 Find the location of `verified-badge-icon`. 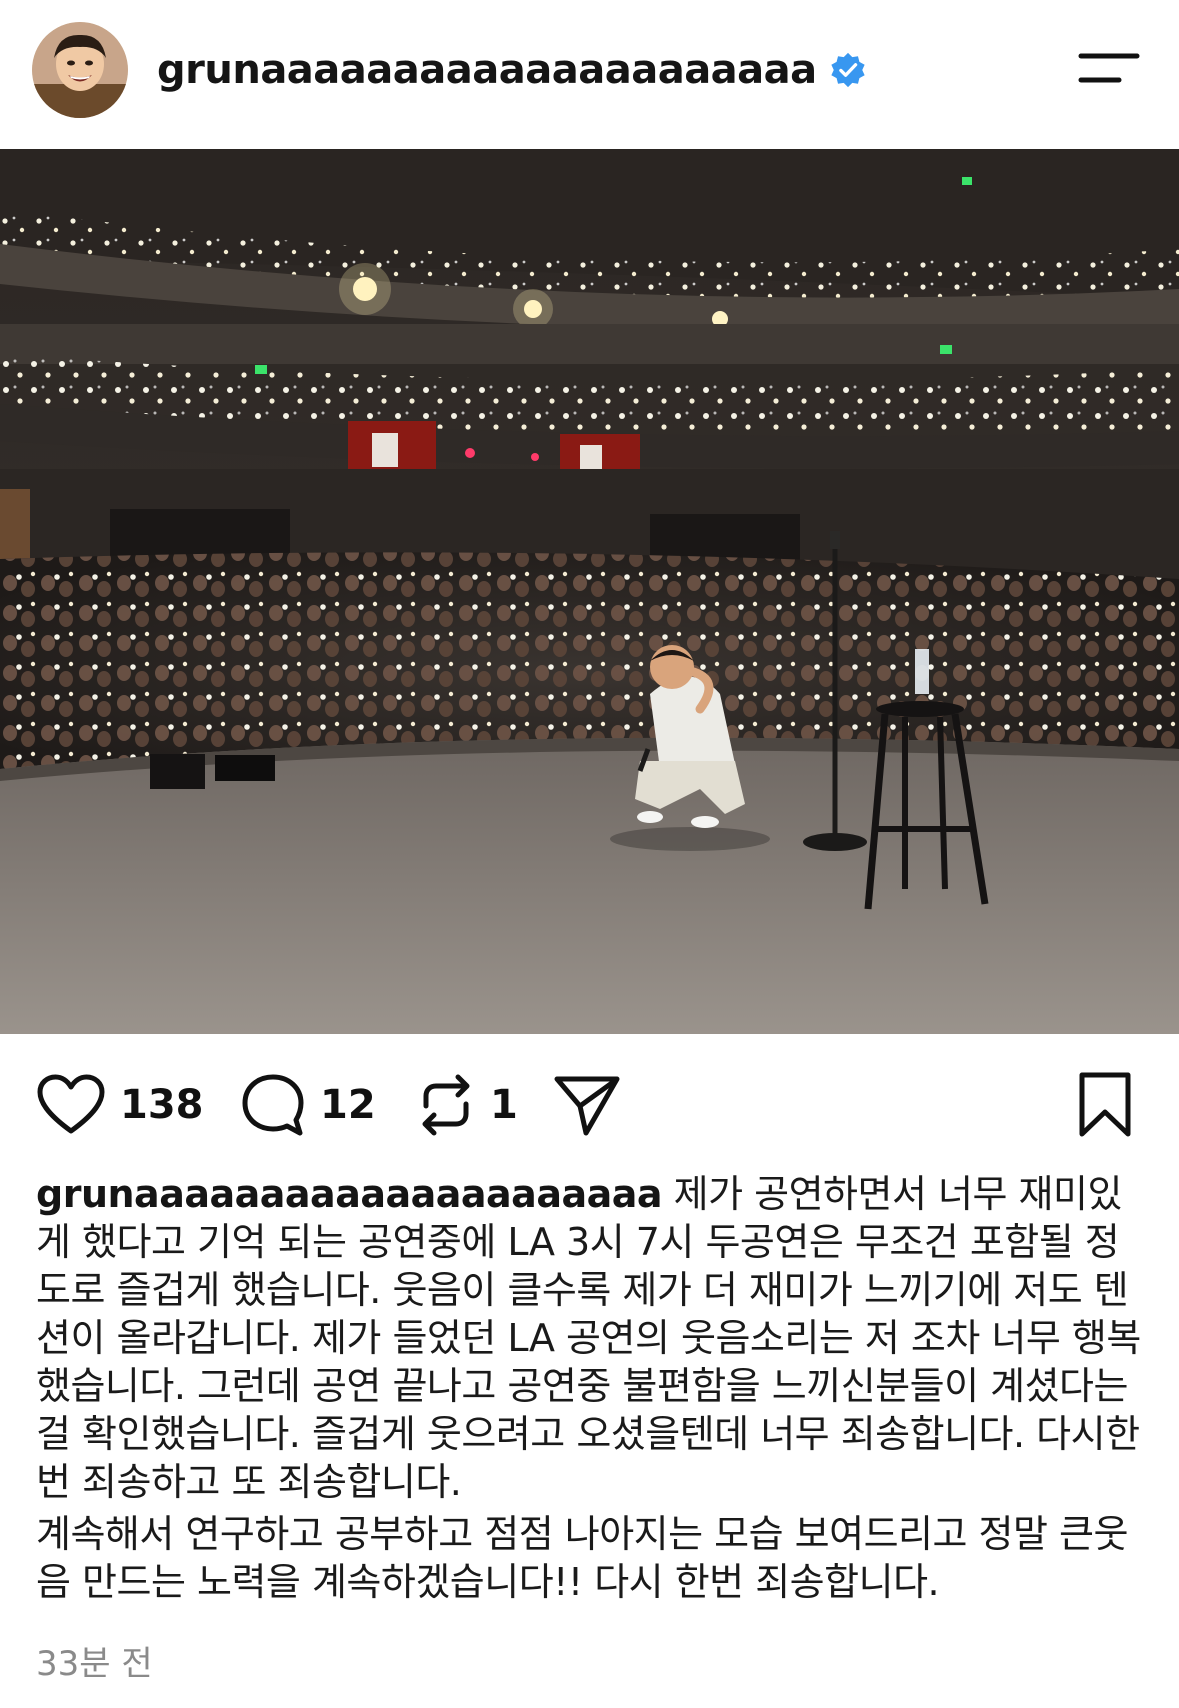

verified-badge-icon is located at coordinates (848, 70).